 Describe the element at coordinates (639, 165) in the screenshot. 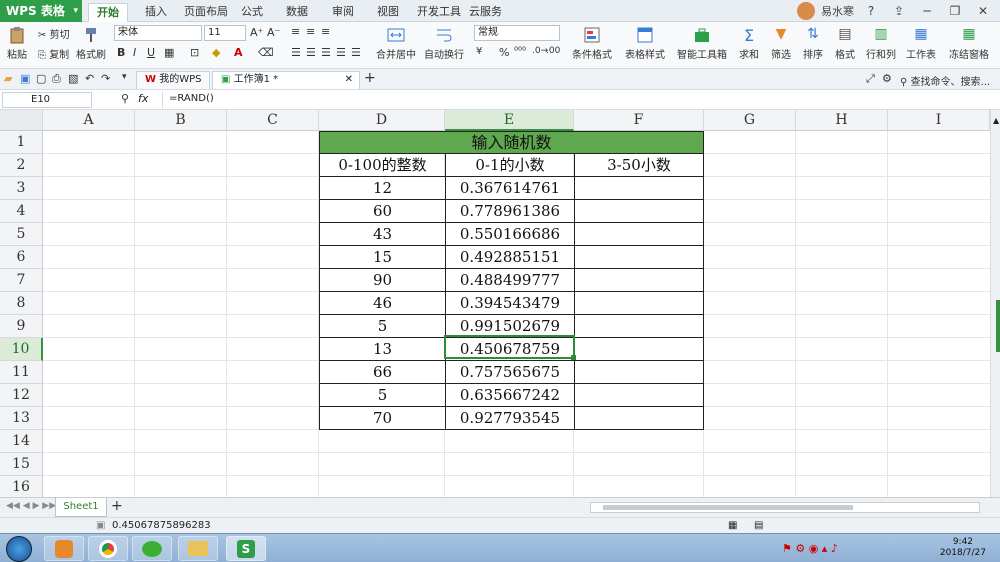

I see `header-range: 3-50小数` at that location.